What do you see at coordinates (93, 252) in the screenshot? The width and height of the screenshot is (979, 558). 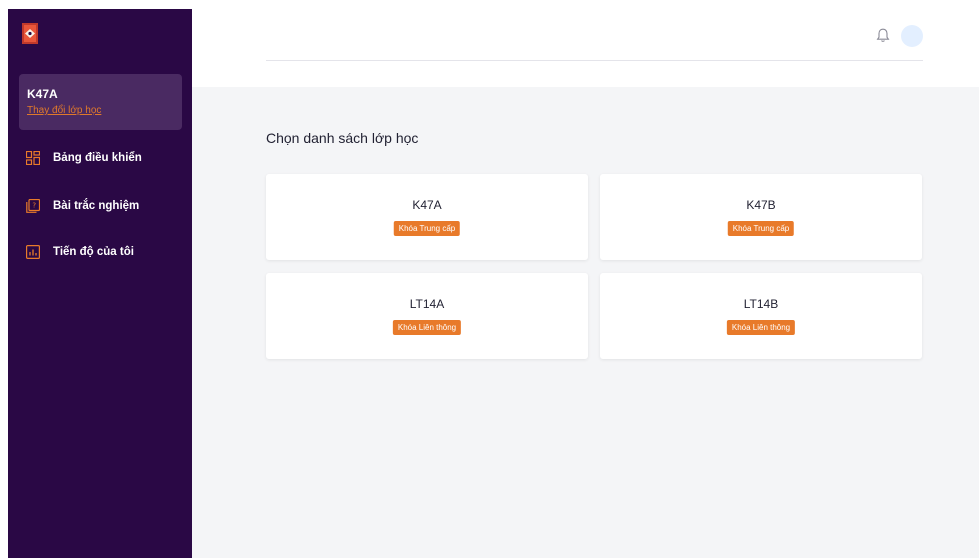 I see `sidebar-item-label: Tiến độ của tôi` at bounding box center [93, 252].